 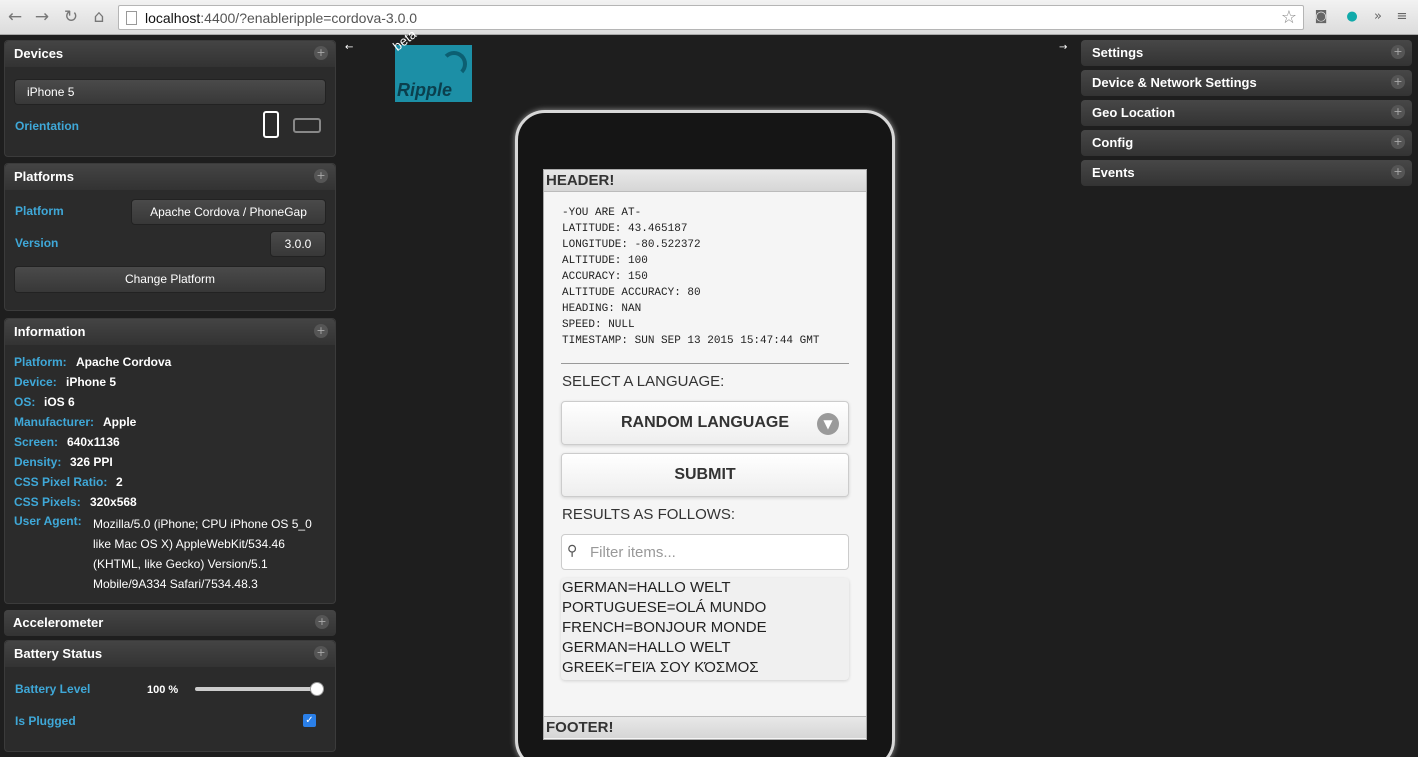 What do you see at coordinates (1246, 113) in the screenshot?
I see `geo-location-panel: Geo Location +` at bounding box center [1246, 113].